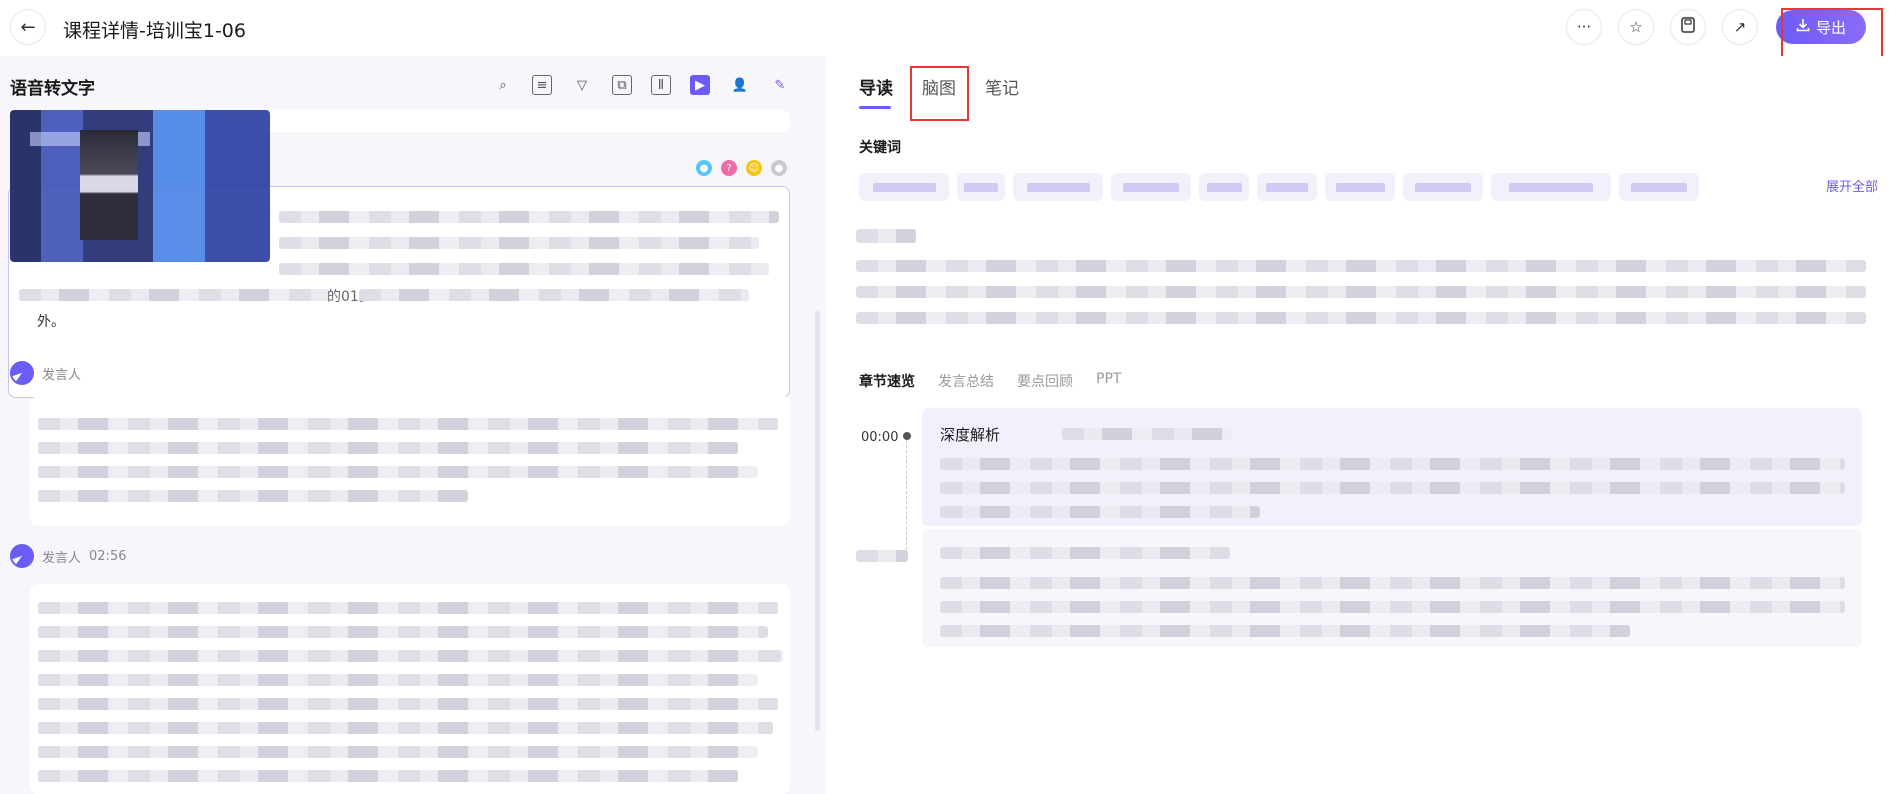  I want to click on lock-reaction-icon: ●, so click(779, 168).